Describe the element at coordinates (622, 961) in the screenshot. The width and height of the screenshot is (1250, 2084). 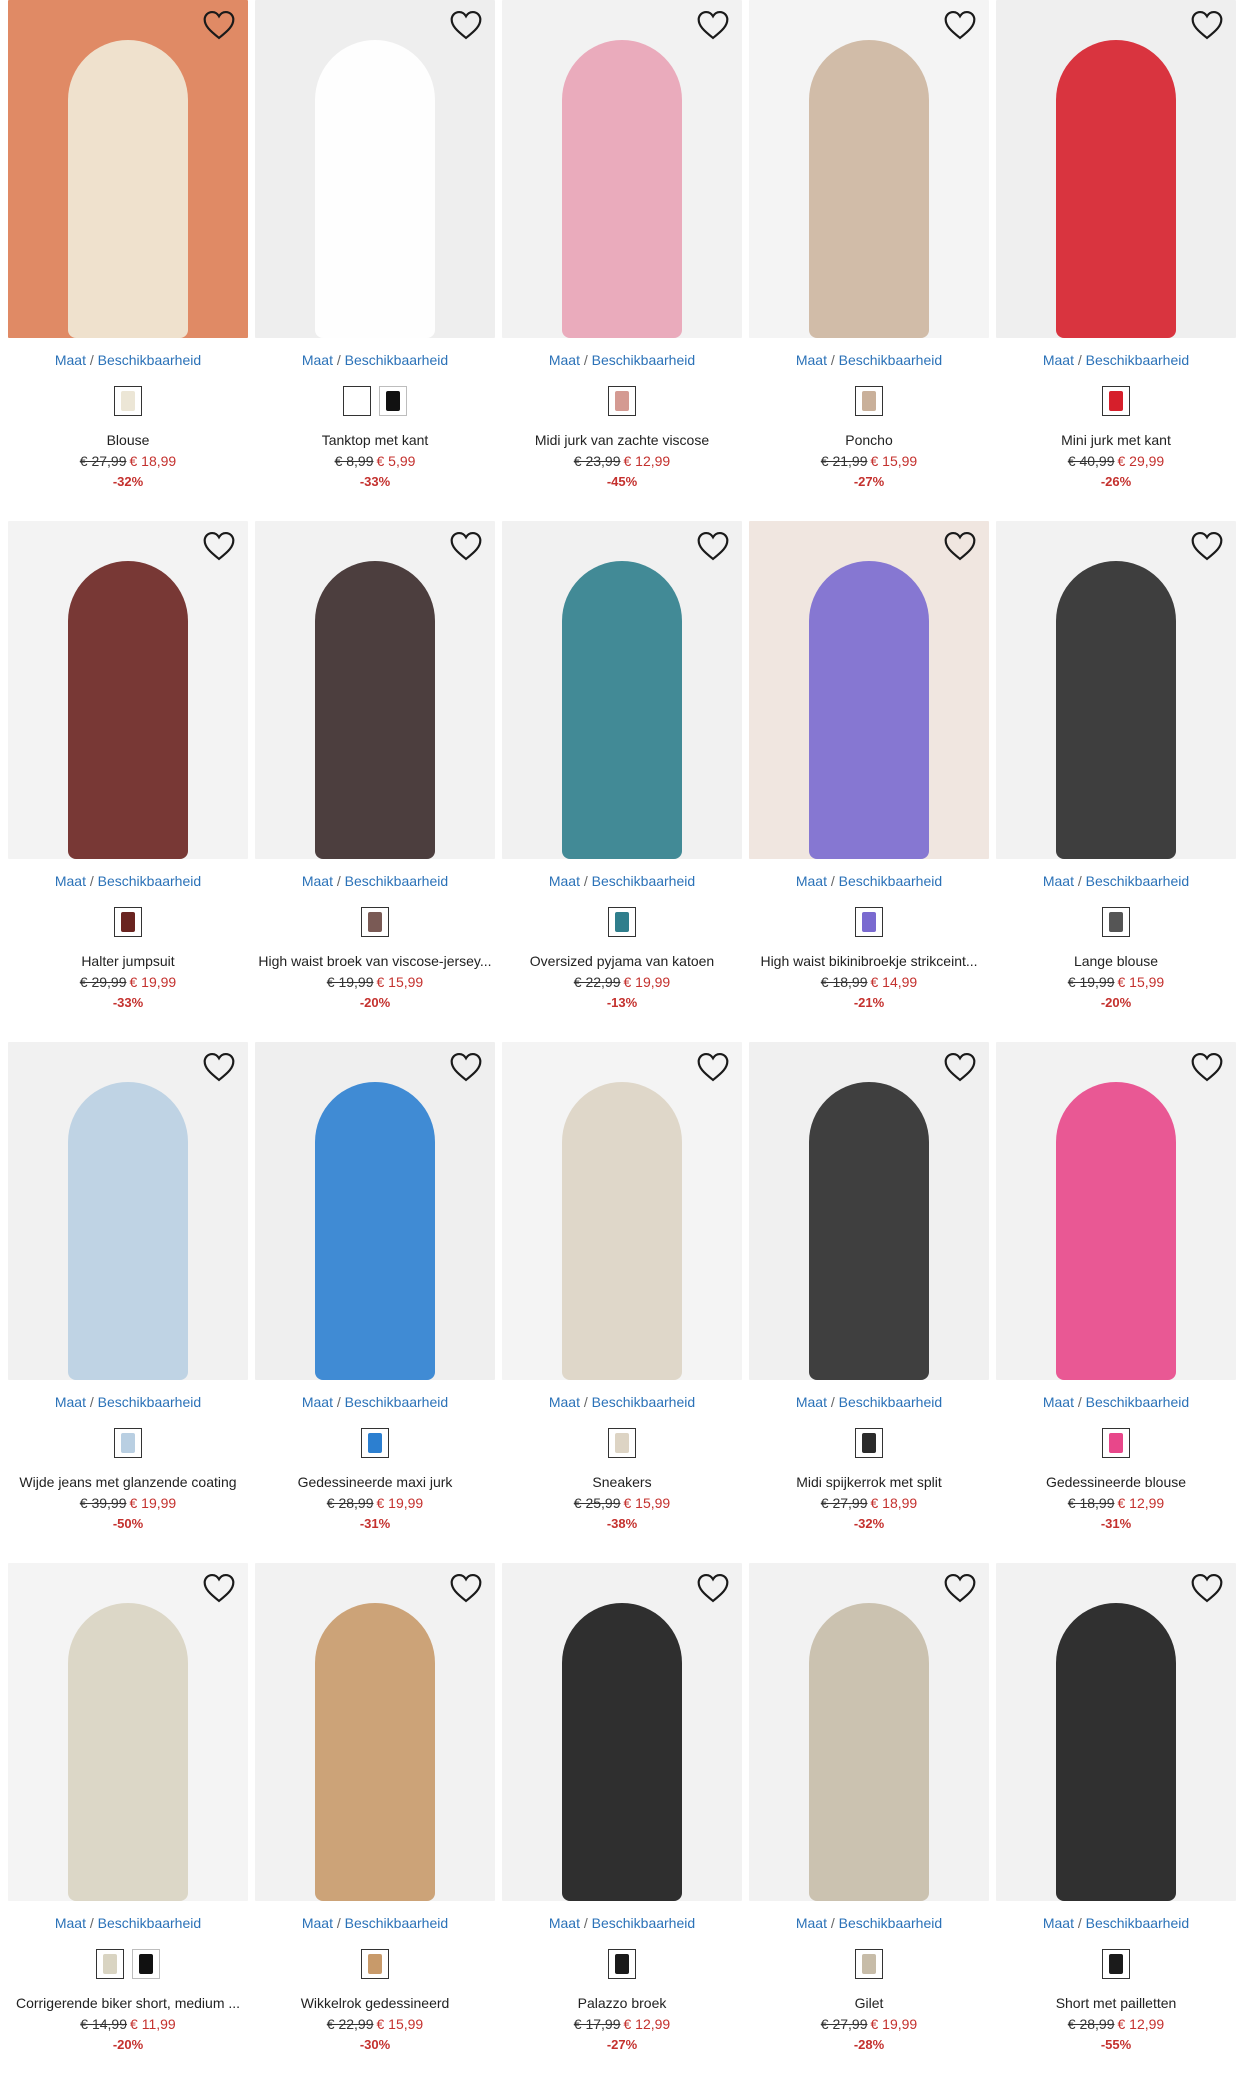
I see `product-name: Oversized pyjama van katoen` at that location.